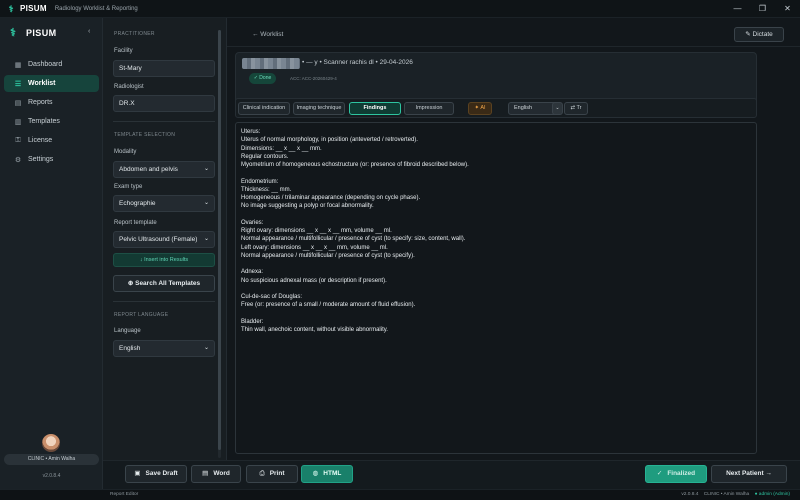 The height and width of the screenshot is (500, 800). I want to click on html-export-button: ◍ HTML, so click(327, 474).